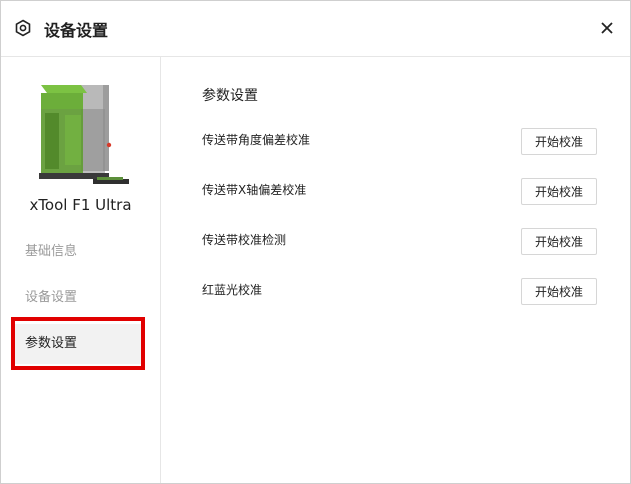 This screenshot has height=484, width=631. Describe the element at coordinates (607, 28) in the screenshot. I see `close-icon` at that location.